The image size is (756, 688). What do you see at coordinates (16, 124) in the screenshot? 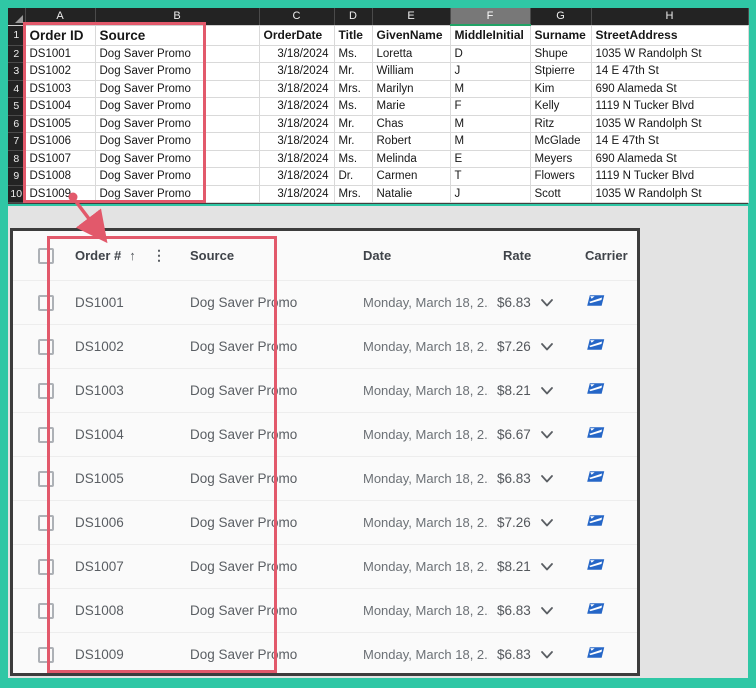
I see `row-number: 6` at bounding box center [16, 124].